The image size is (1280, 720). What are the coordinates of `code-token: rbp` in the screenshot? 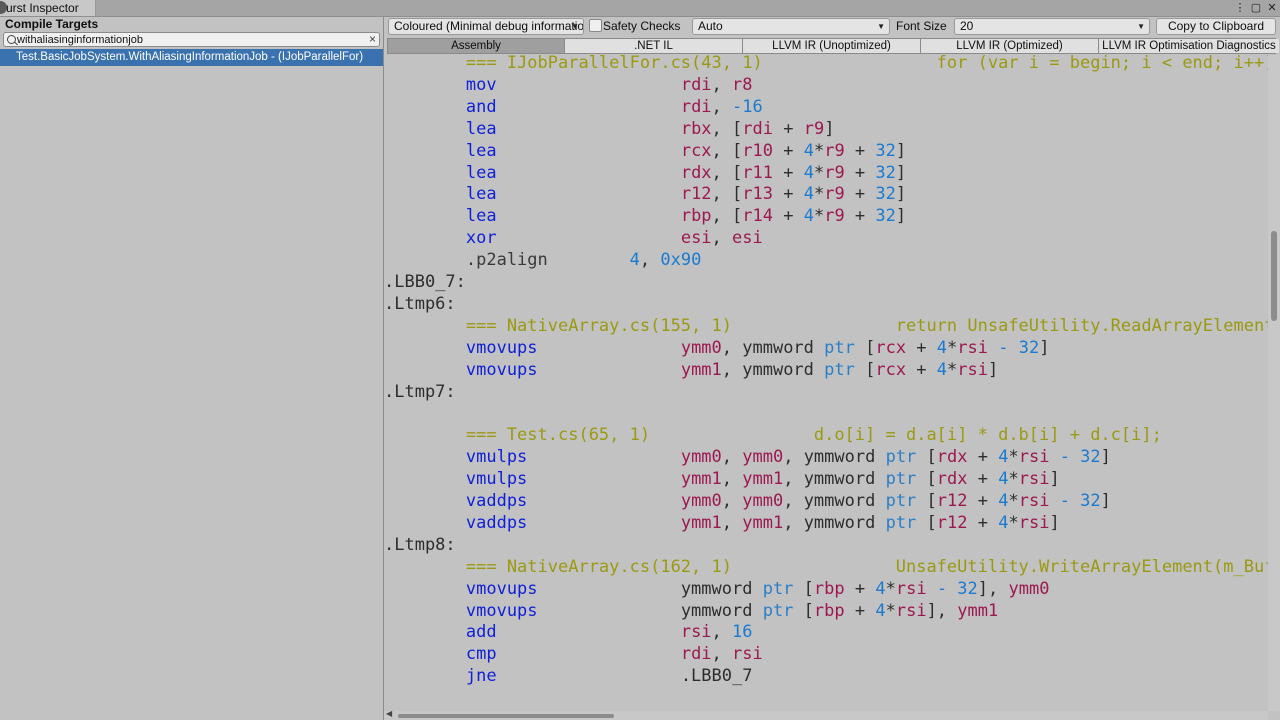 It's located at (696, 216).